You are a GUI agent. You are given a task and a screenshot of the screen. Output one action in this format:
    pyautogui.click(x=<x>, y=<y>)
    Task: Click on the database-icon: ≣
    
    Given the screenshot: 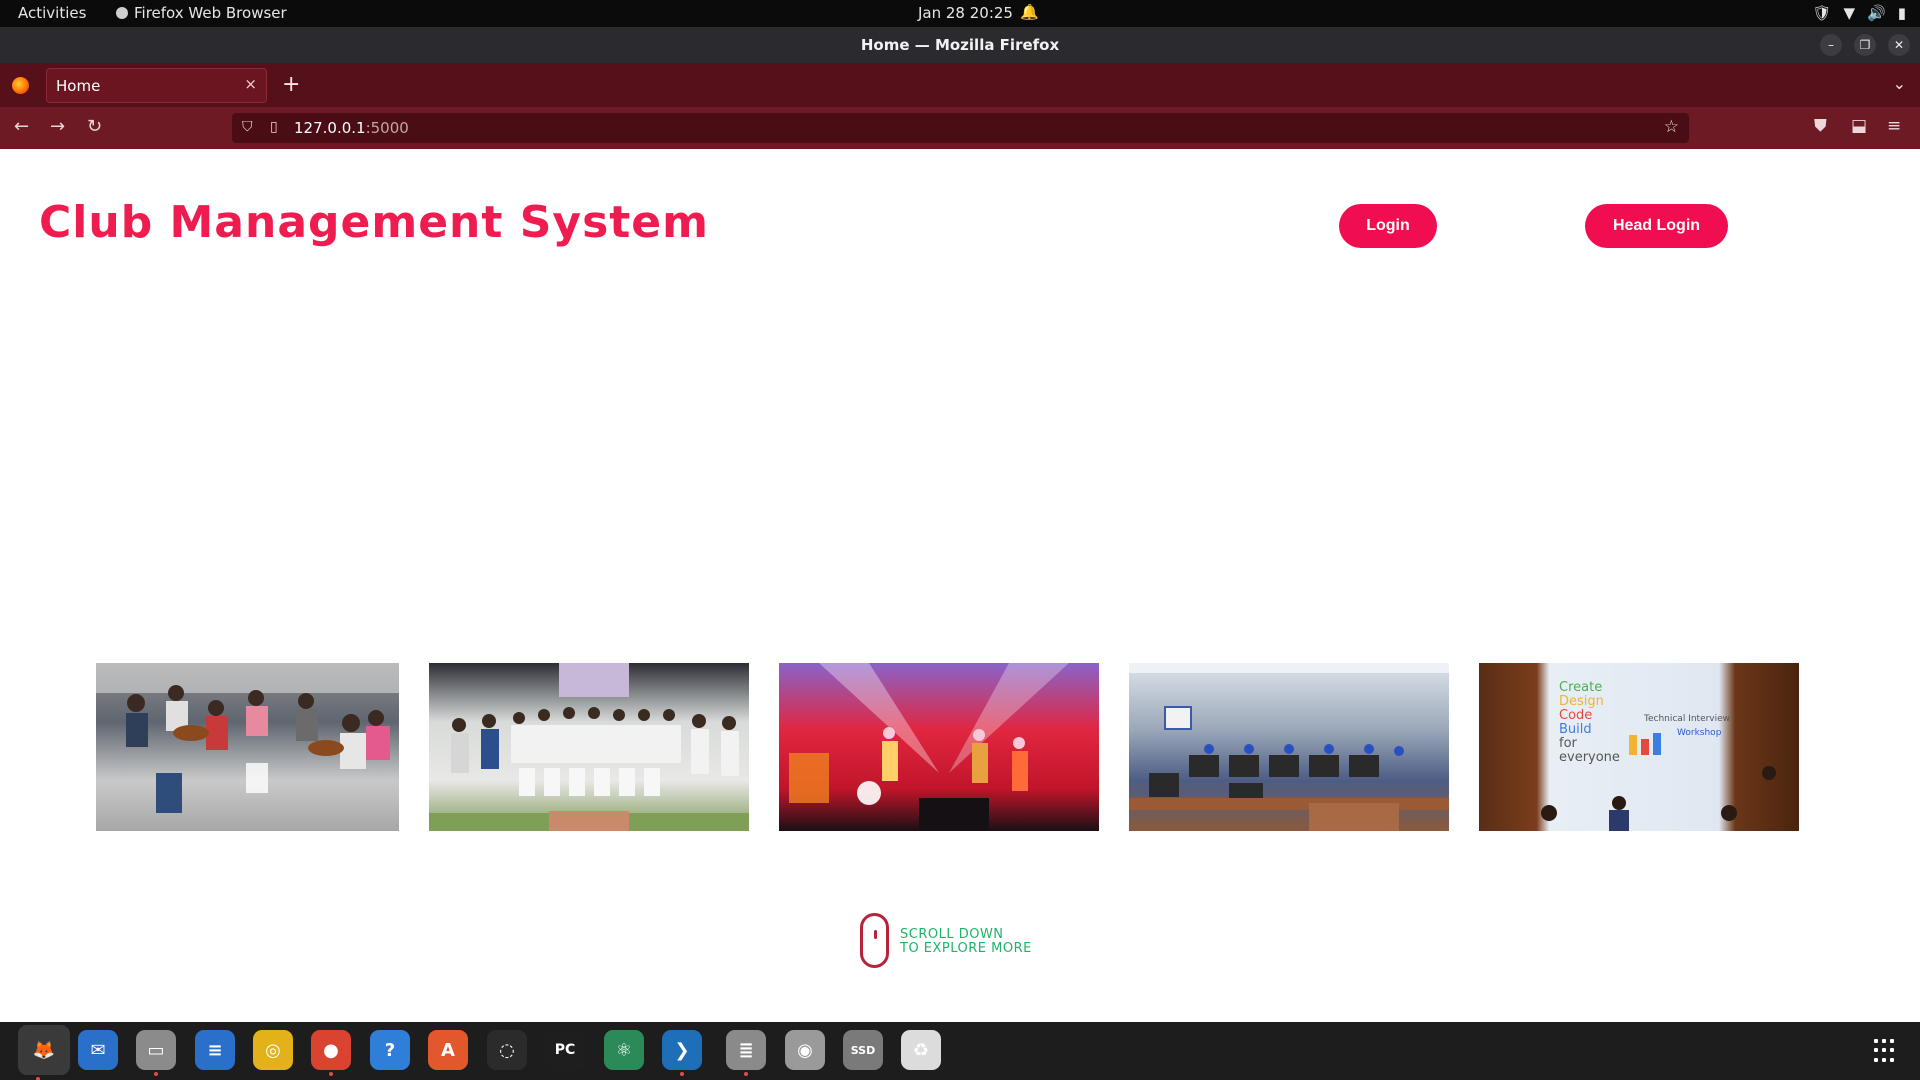 What is the action you would take?
    pyautogui.click(x=746, y=1053)
    